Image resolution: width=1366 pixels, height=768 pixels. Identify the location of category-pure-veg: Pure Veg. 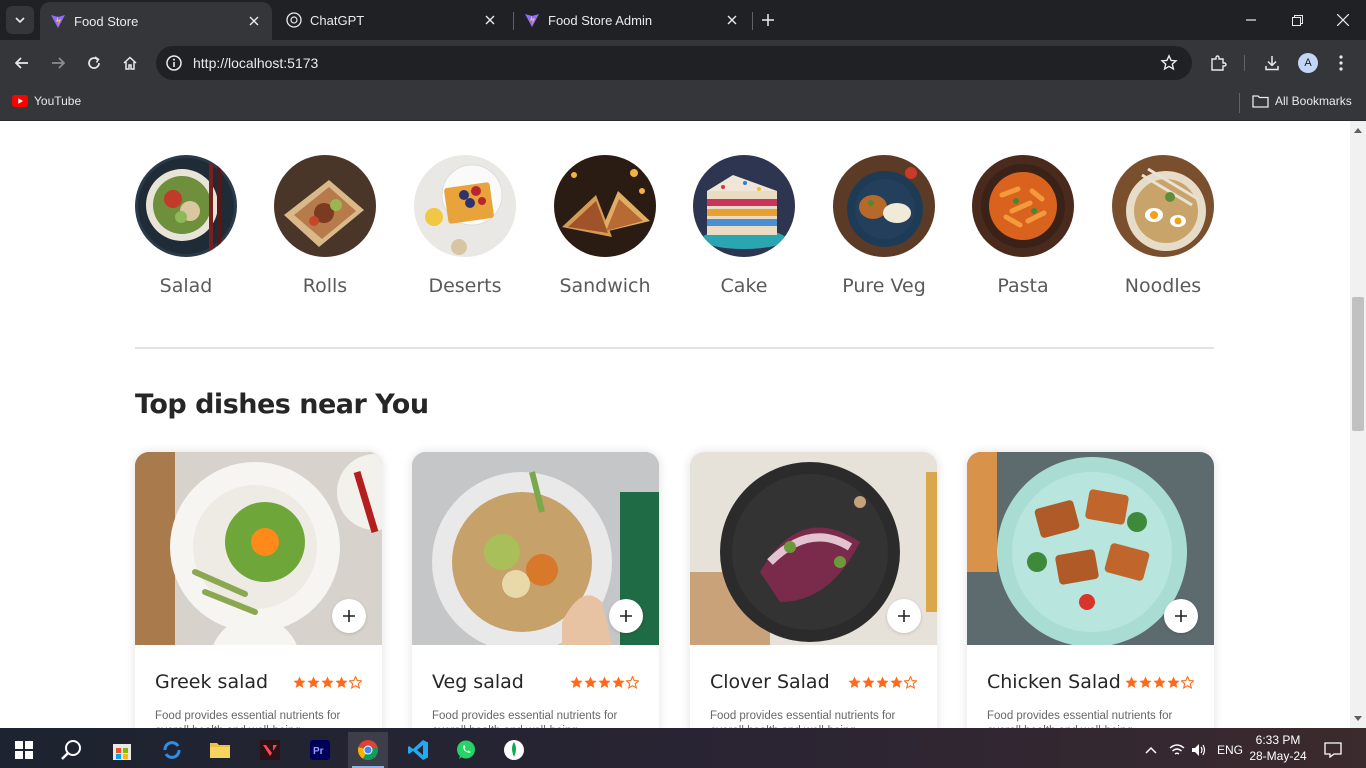
(884, 226).